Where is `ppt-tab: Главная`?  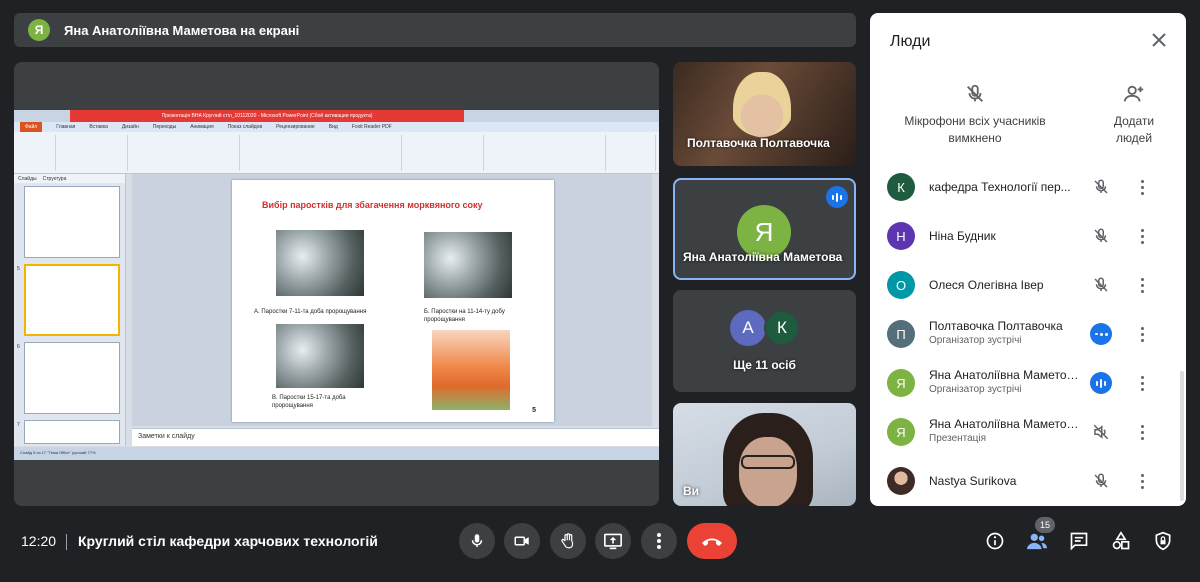
ppt-tab: Главная is located at coordinates (66, 127).